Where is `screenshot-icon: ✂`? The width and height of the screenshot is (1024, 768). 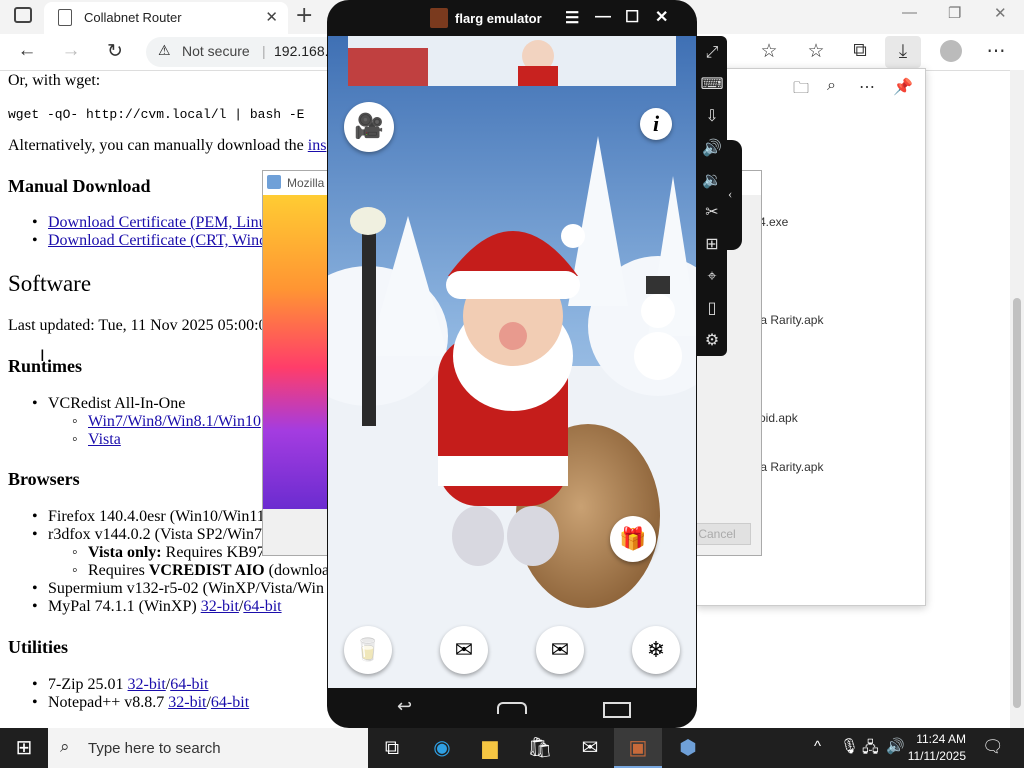
screenshot-icon: ✂ is located at coordinates (712, 211).